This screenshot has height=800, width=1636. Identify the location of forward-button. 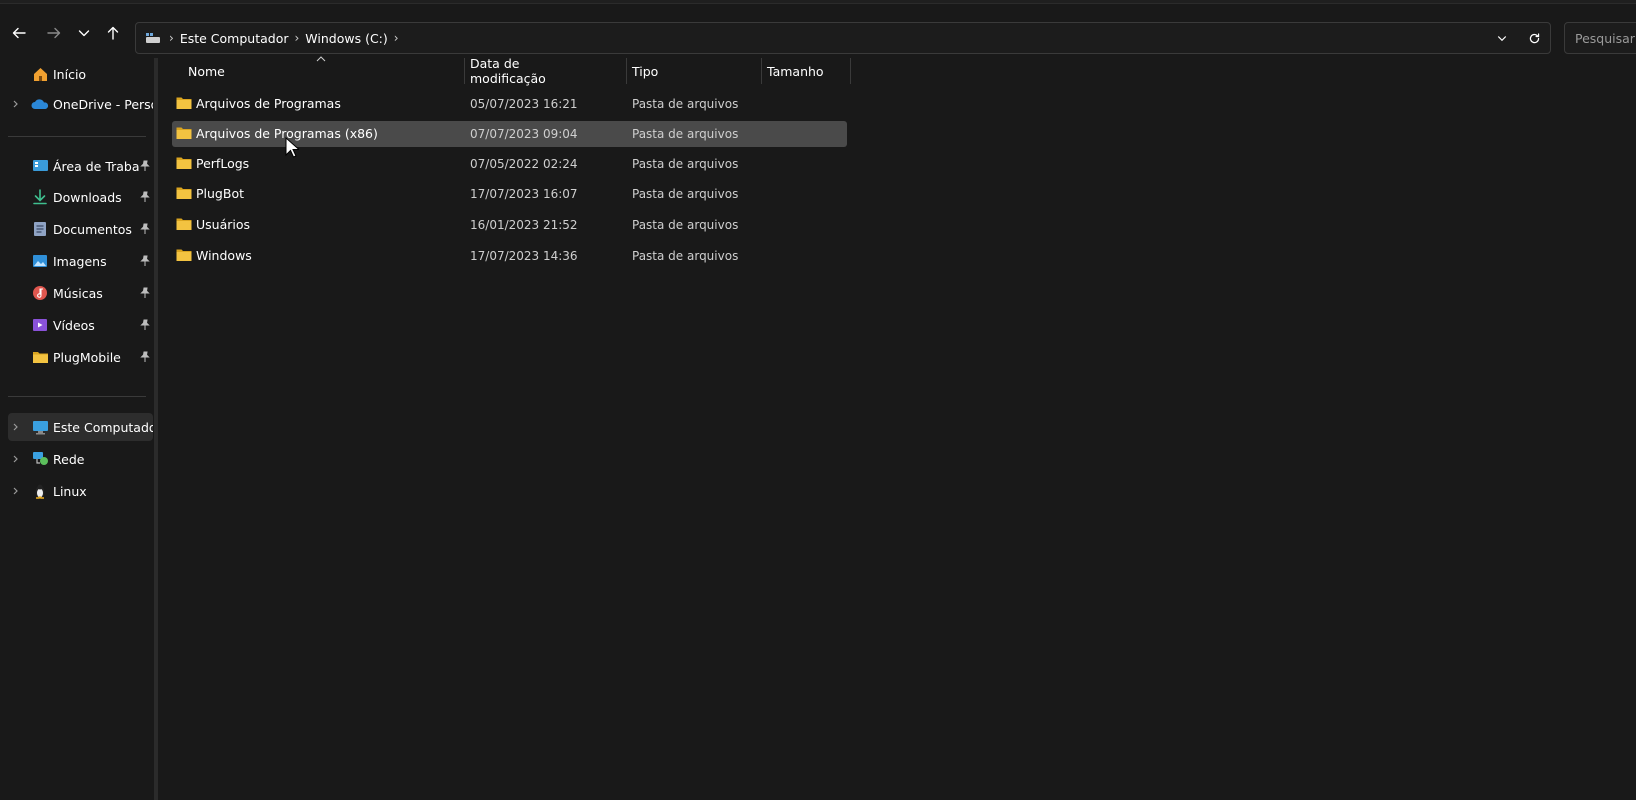
(54, 33).